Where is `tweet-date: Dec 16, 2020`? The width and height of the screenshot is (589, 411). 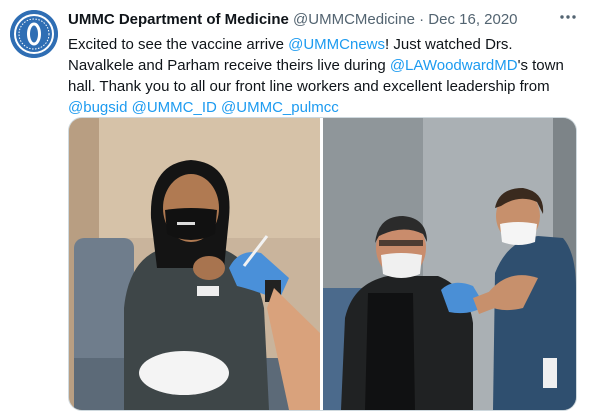
tweet-date: Dec 16, 2020 is located at coordinates (472, 19).